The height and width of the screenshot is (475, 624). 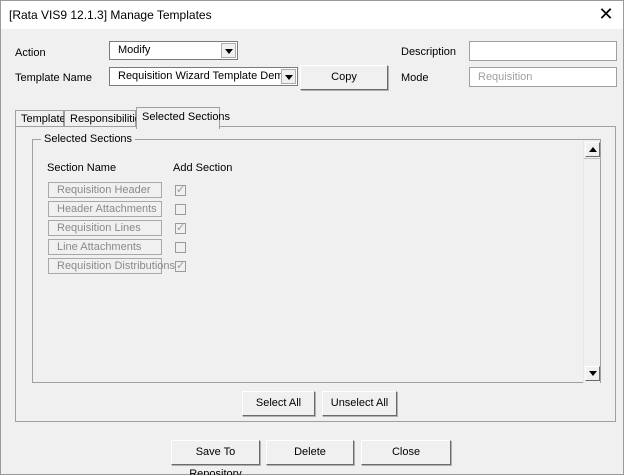 What do you see at coordinates (359, 403) in the screenshot?
I see `unselect-all-button: Unselect All` at bounding box center [359, 403].